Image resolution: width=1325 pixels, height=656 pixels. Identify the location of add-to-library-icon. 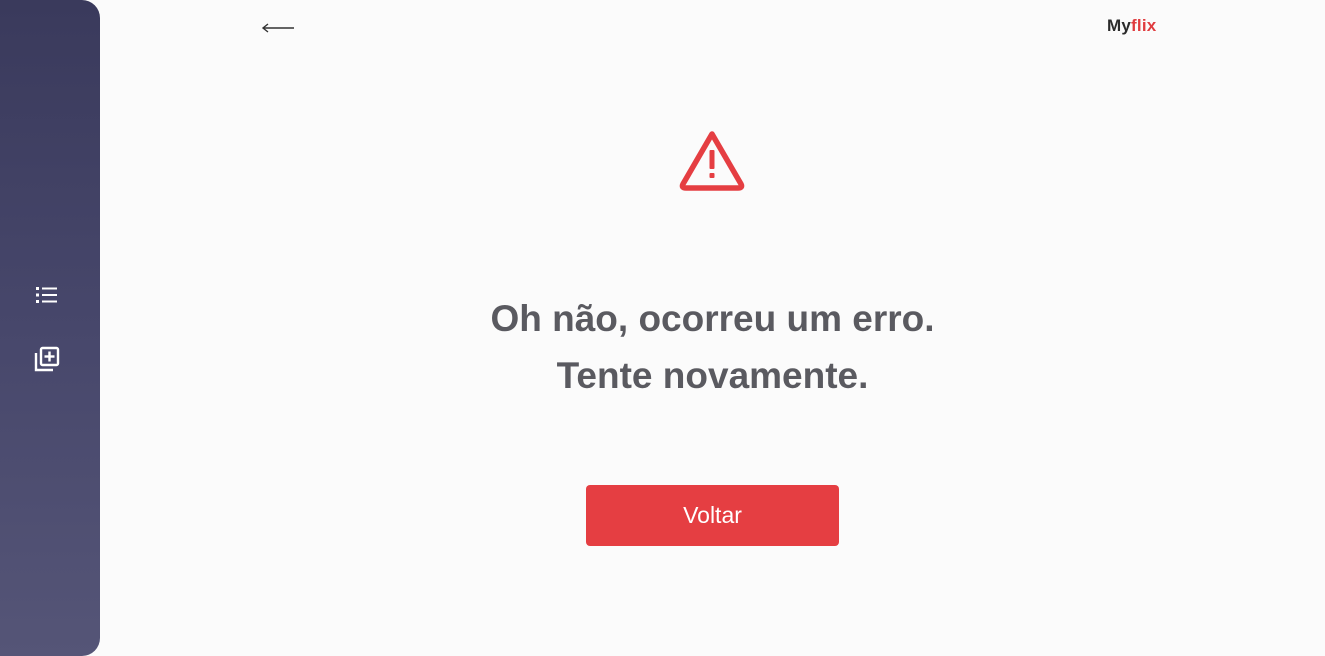
(47, 359).